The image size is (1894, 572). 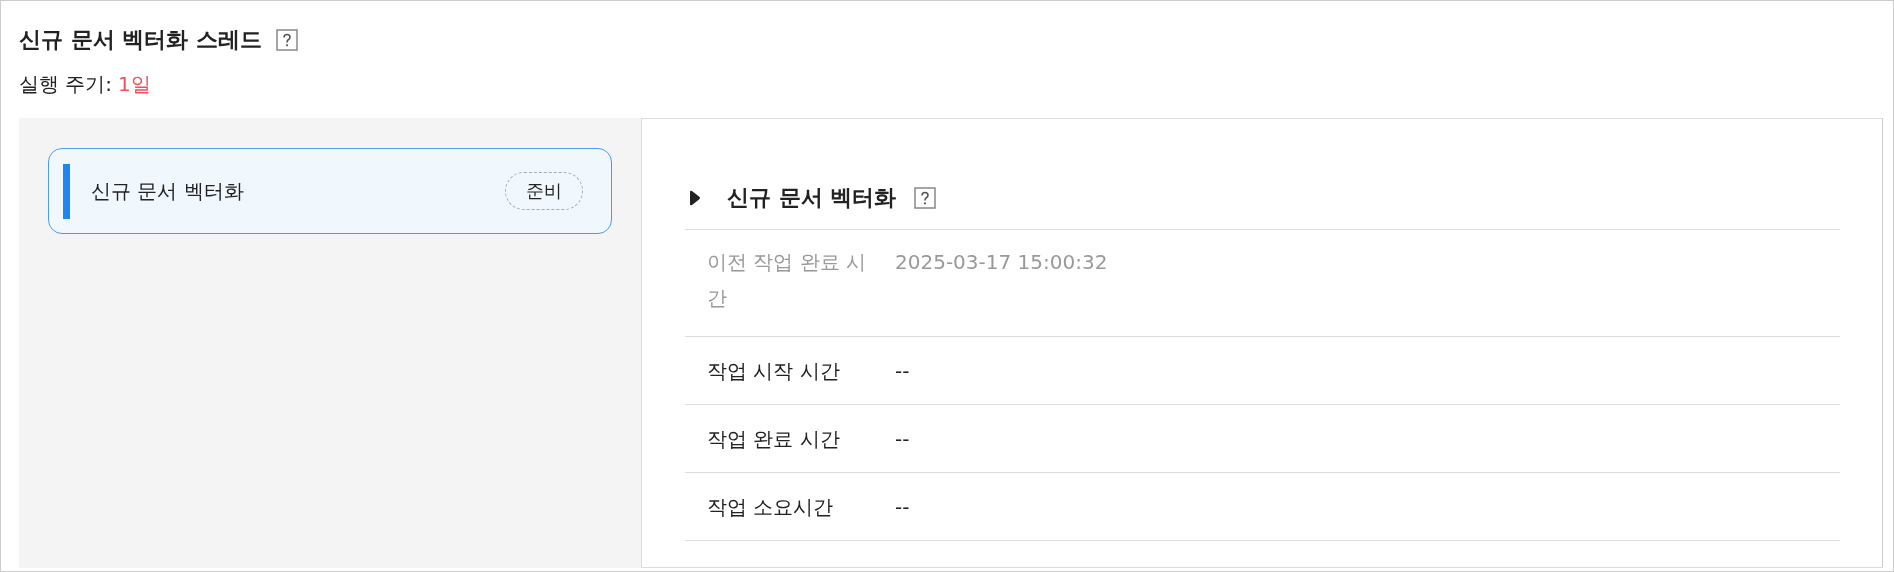 I want to click on cycle-value: 1일, so click(x=134, y=84).